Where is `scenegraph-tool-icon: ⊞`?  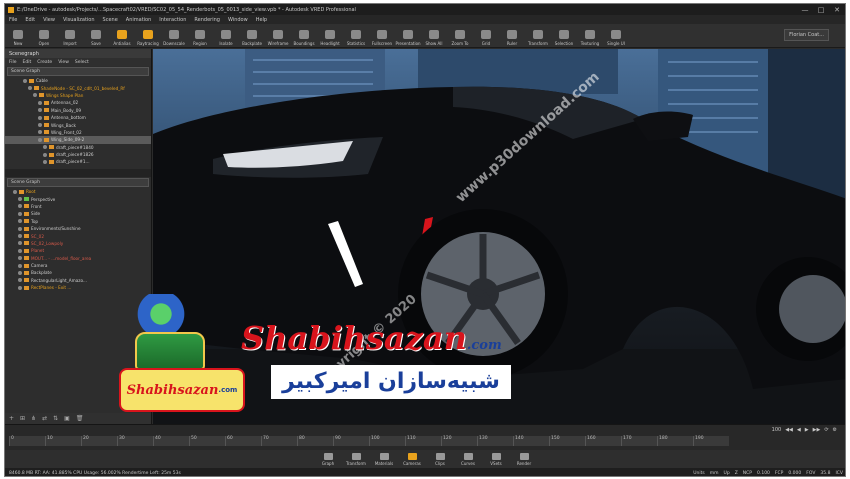 scenegraph-tool-icon: ⊞ is located at coordinates (22, 418).